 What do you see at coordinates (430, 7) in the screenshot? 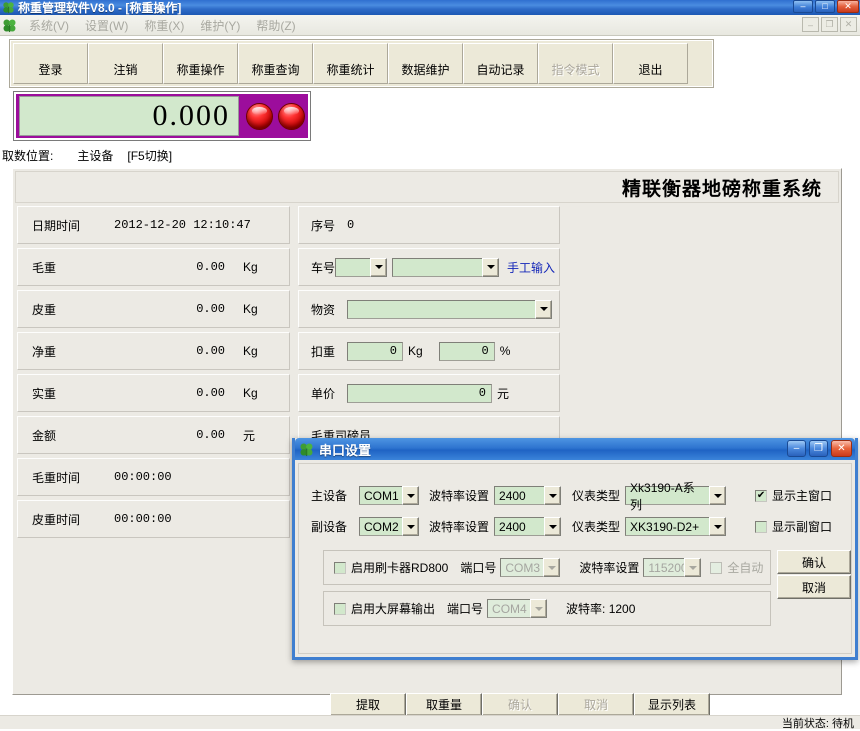
I see `app-titlebar: 称重管理软件V8.0 - [称重操作] – □ ✕` at bounding box center [430, 7].